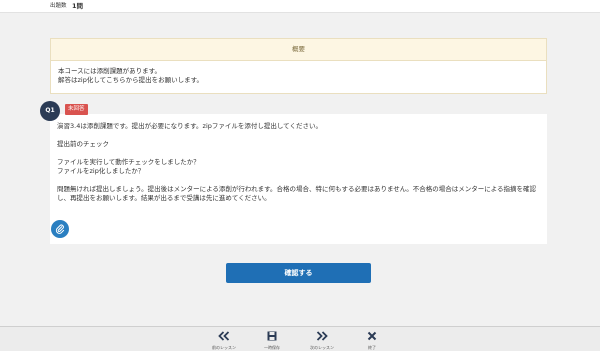  What do you see at coordinates (298, 273) in the screenshot?
I see `confirm-button: 確認する` at bounding box center [298, 273].